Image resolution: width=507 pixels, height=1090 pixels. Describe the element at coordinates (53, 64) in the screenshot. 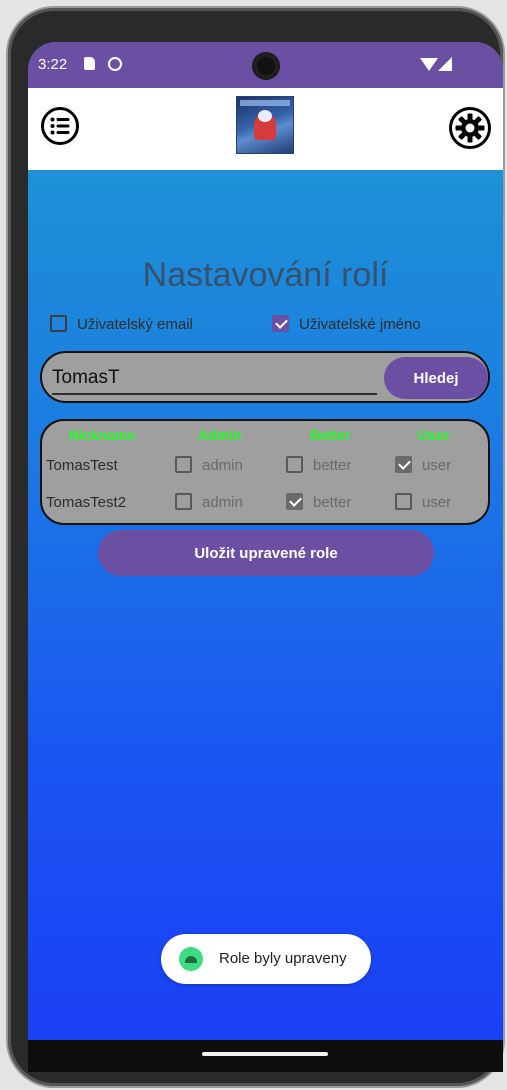

I see `status-time: 3:22` at that location.